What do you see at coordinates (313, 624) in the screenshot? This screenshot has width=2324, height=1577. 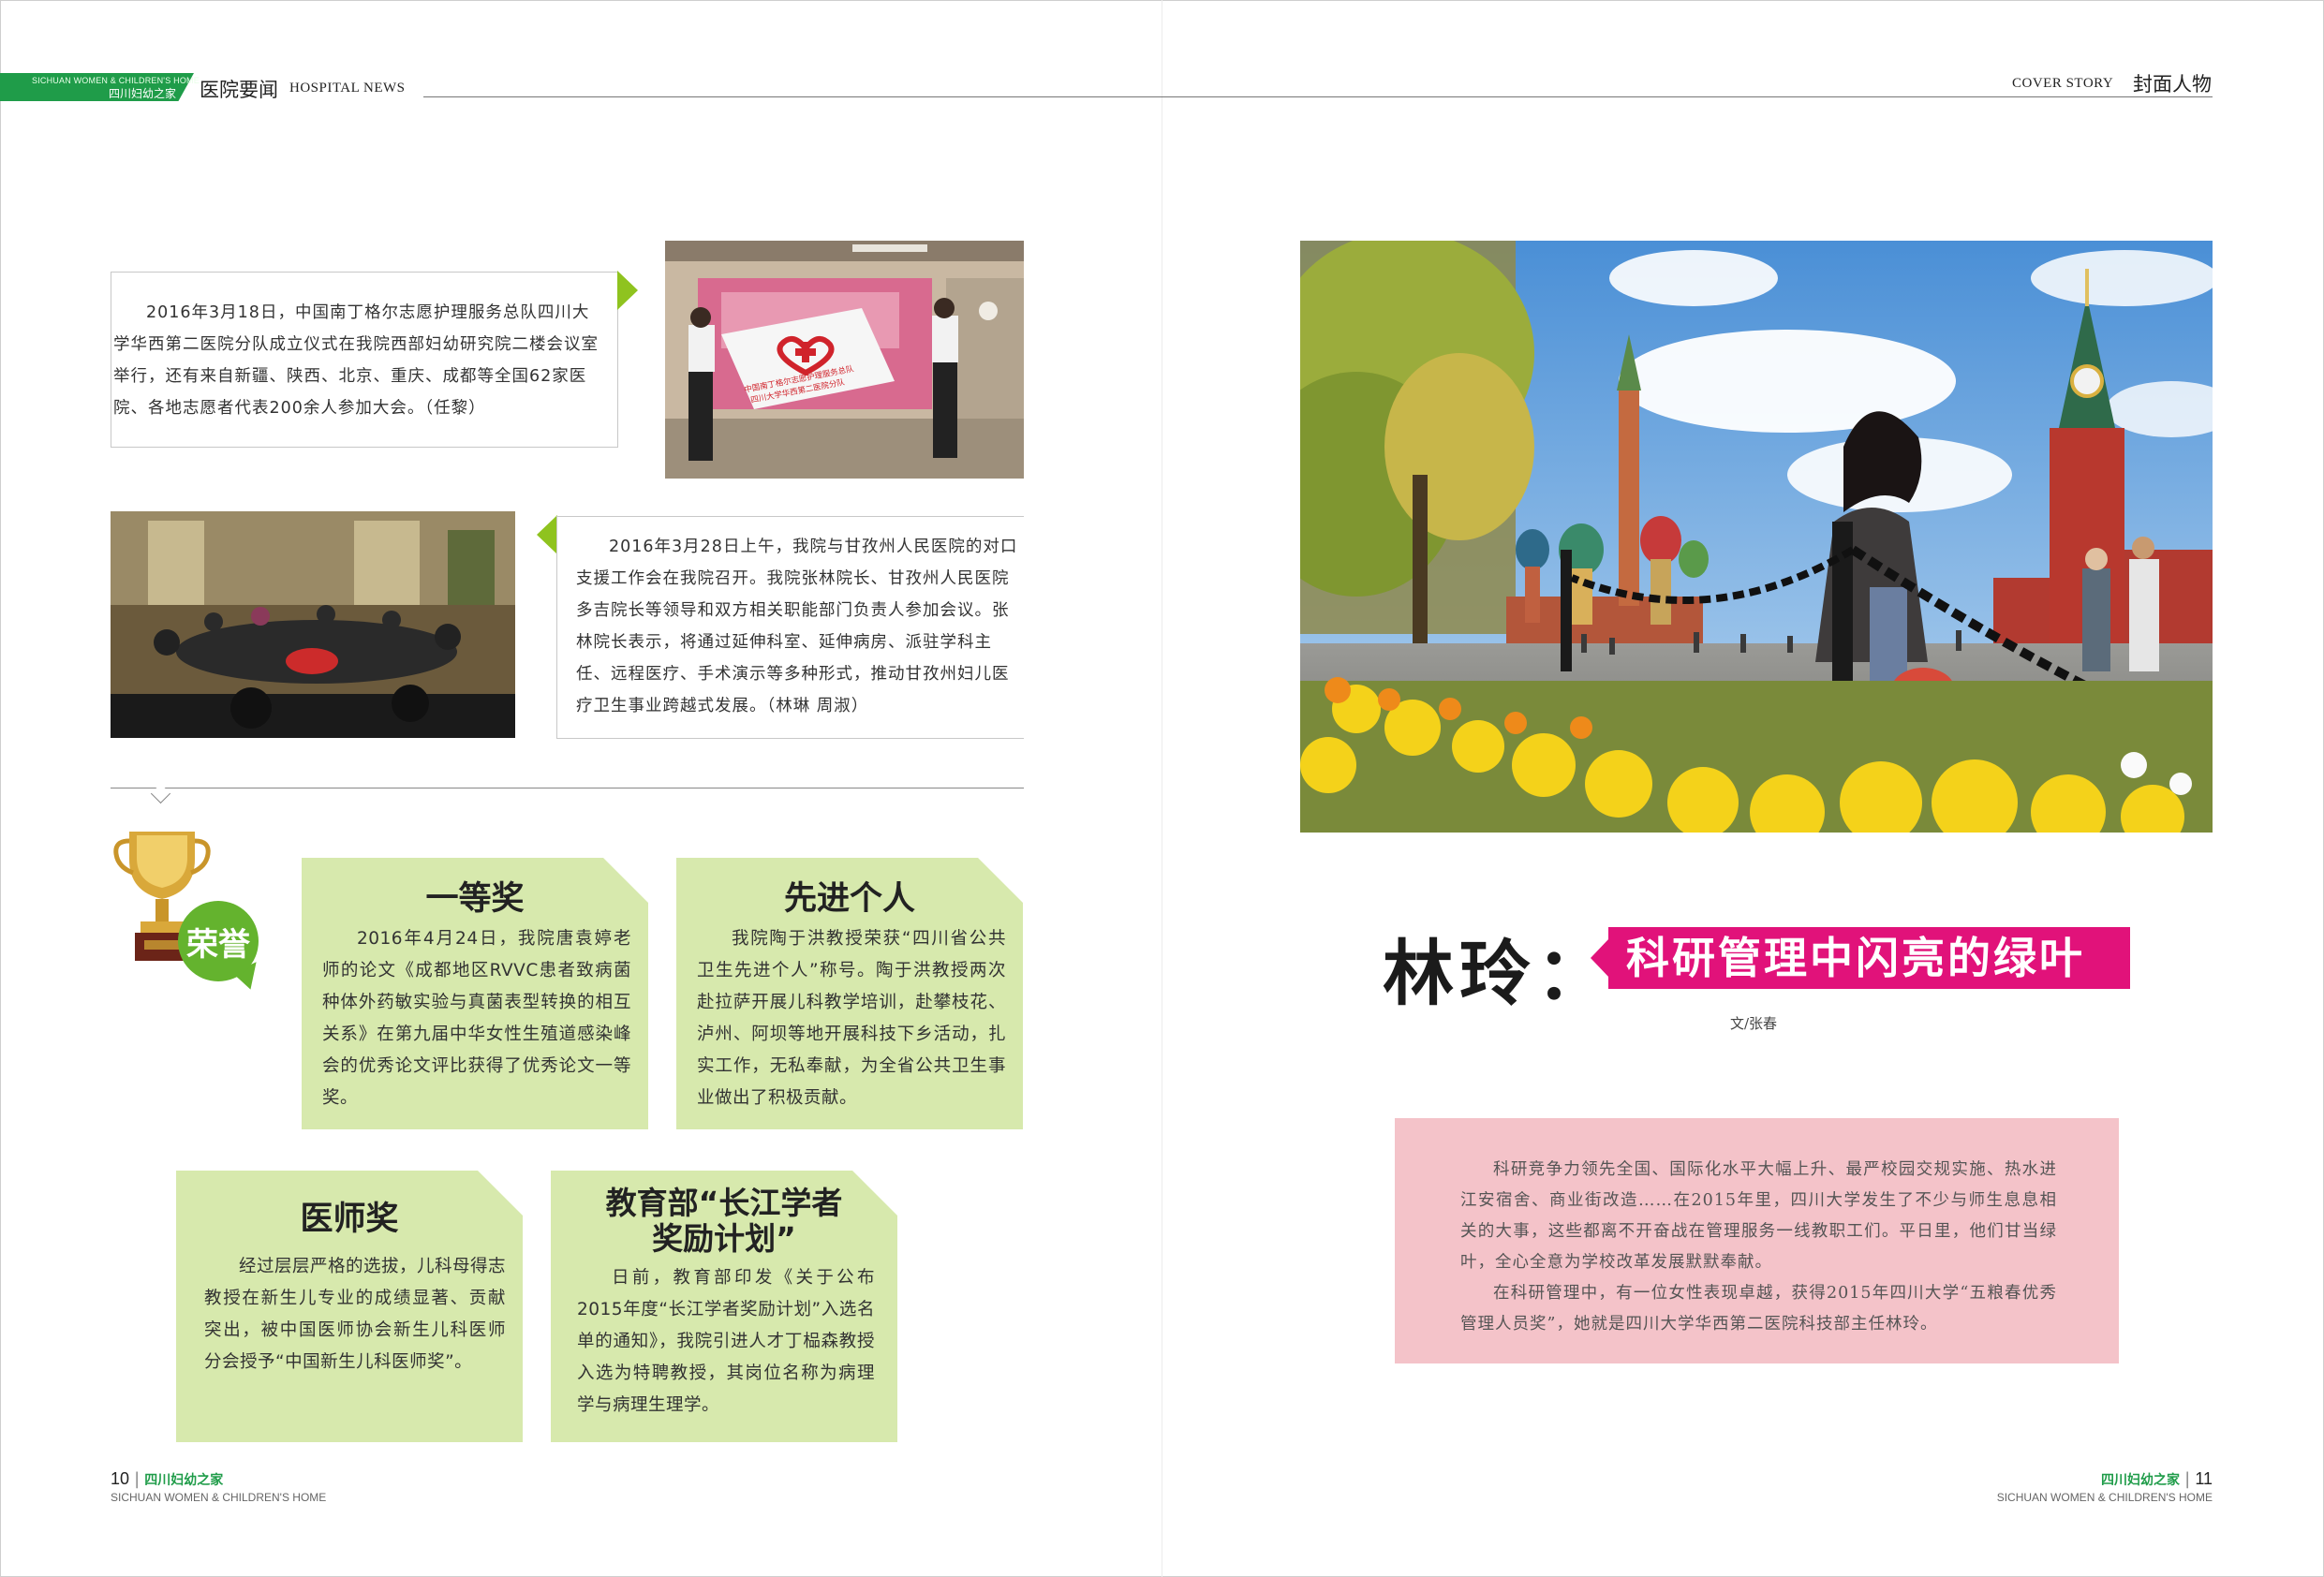 I see `meeting-photo` at bounding box center [313, 624].